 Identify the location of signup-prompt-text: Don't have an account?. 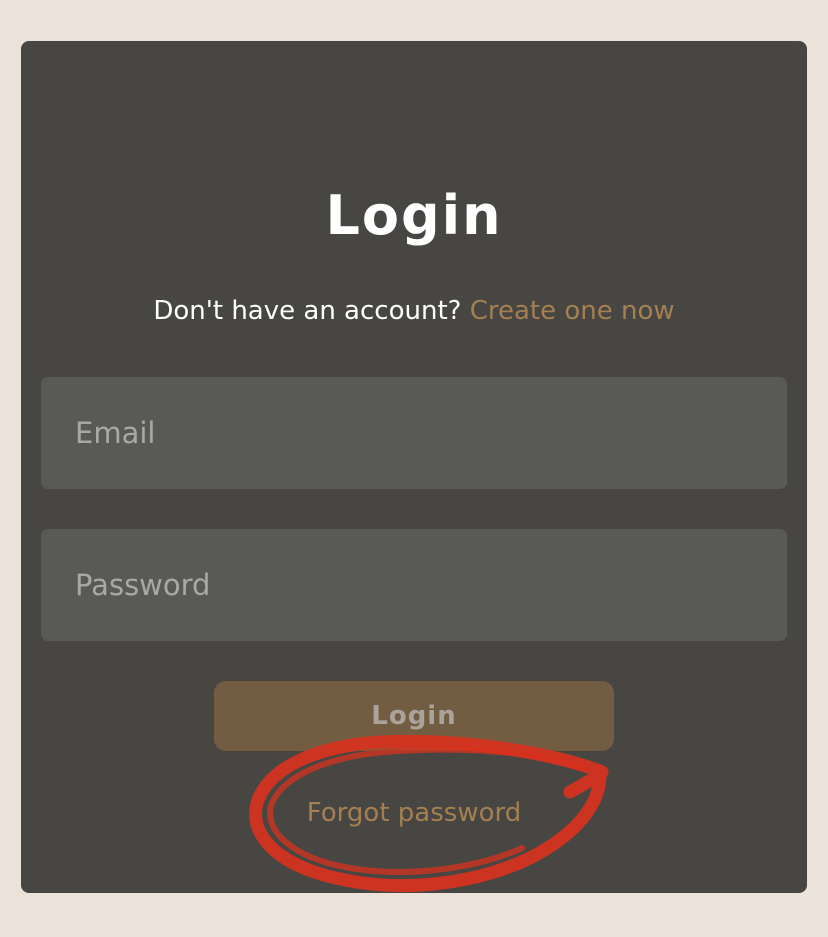
(311, 311).